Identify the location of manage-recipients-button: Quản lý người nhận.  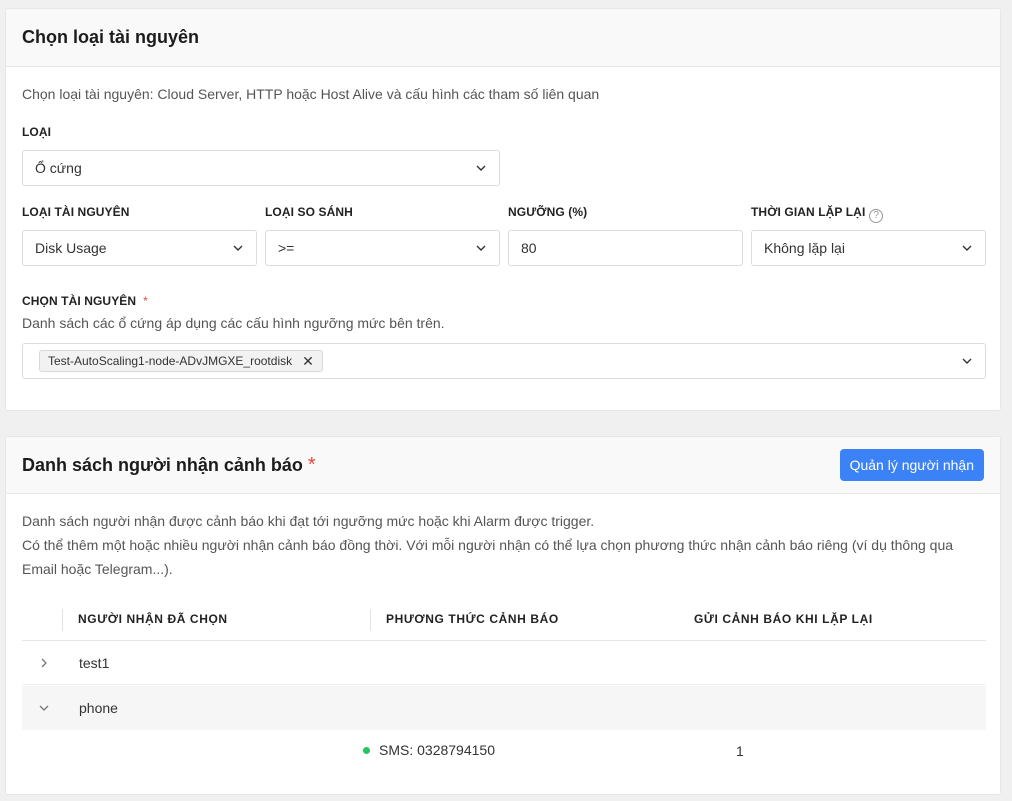
(911, 465).